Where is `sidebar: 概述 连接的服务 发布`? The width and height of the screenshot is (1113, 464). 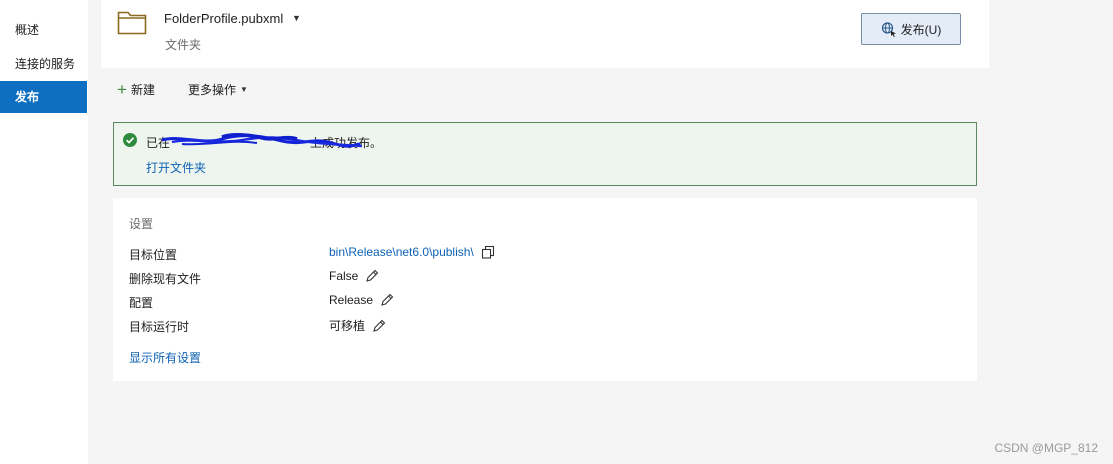 sidebar: 概述 连接的服务 发布 is located at coordinates (44, 232).